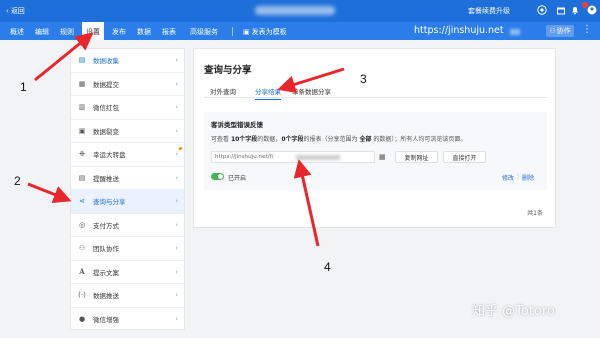 This screenshot has height=338, width=600. What do you see at coordinates (82, 248) in the screenshot?
I see `team-icon: ⚇` at bounding box center [82, 248].